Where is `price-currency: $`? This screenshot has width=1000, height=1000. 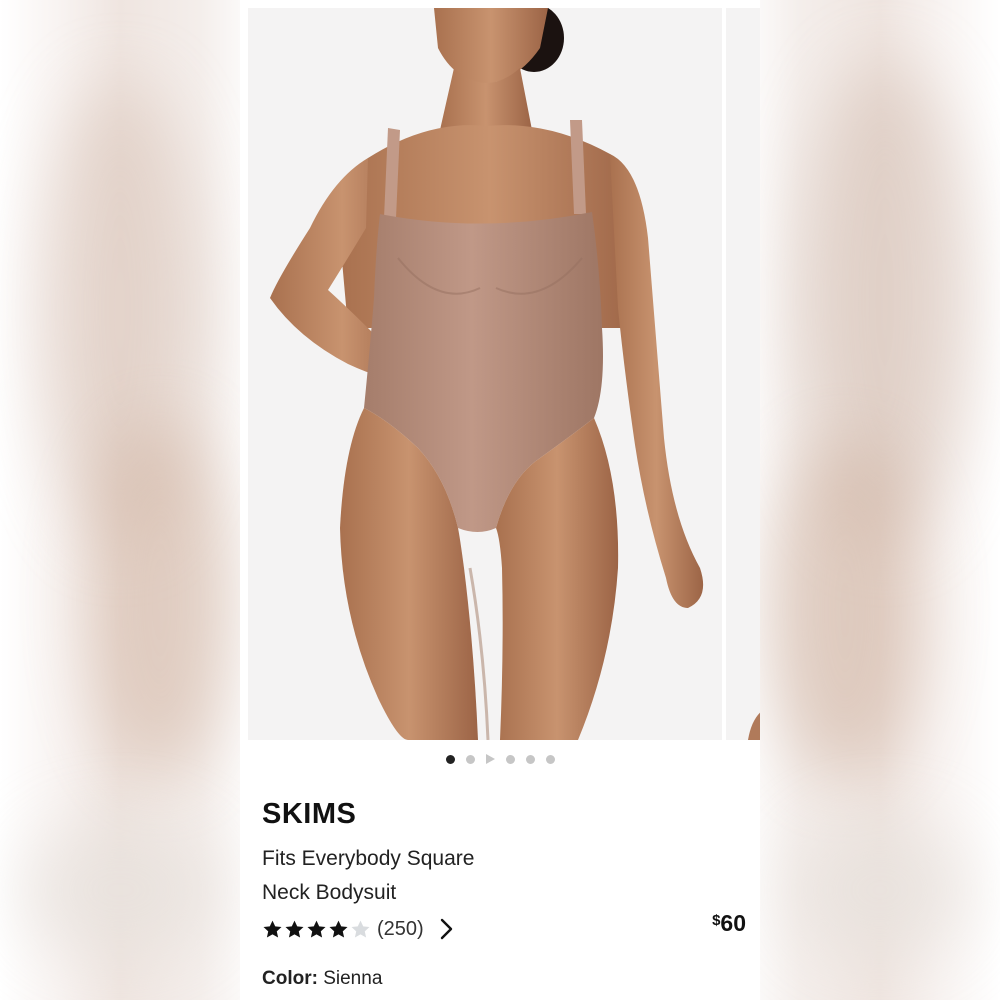
price-currency: $ is located at coordinates (716, 920).